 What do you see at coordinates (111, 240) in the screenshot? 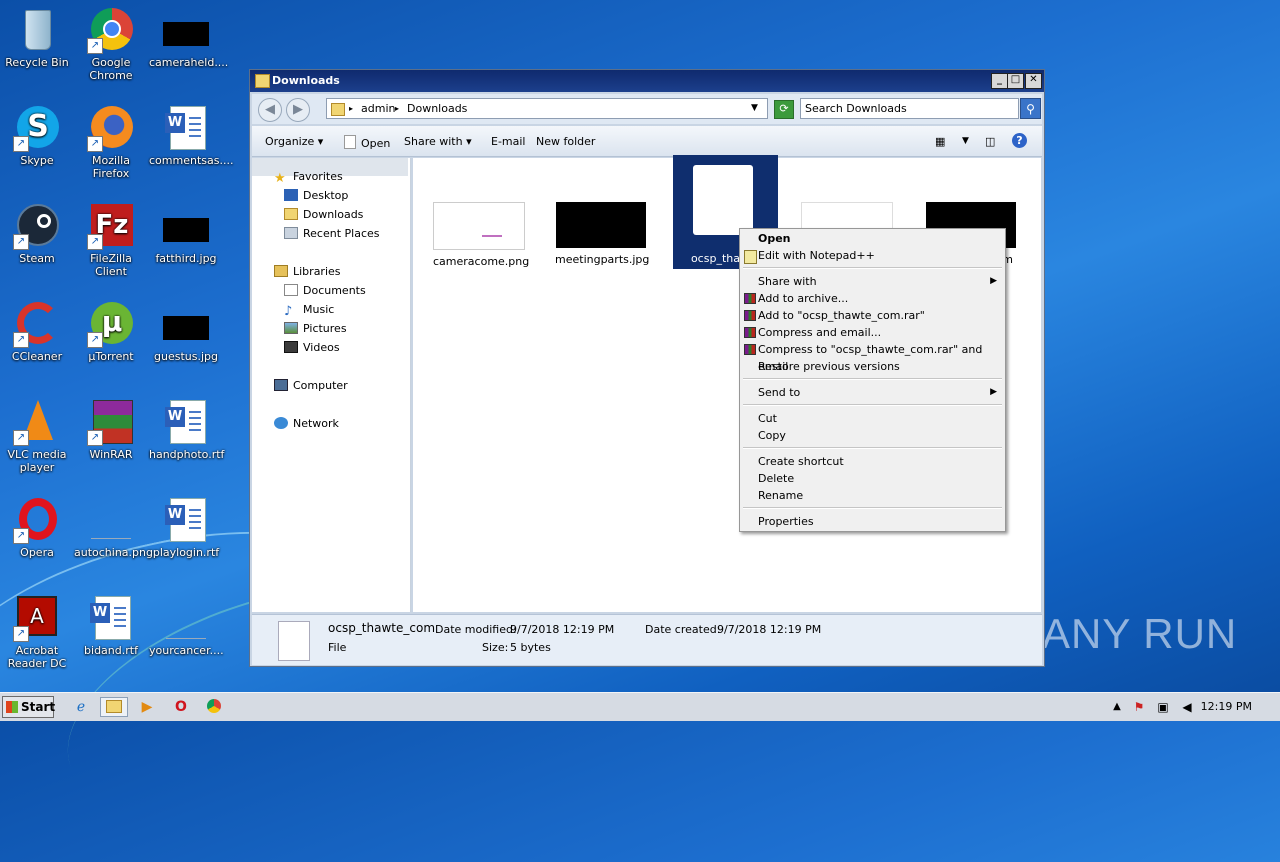
I see `desktop-icon-filezilla: Fz ↗ FileZilla Client` at bounding box center [111, 240].